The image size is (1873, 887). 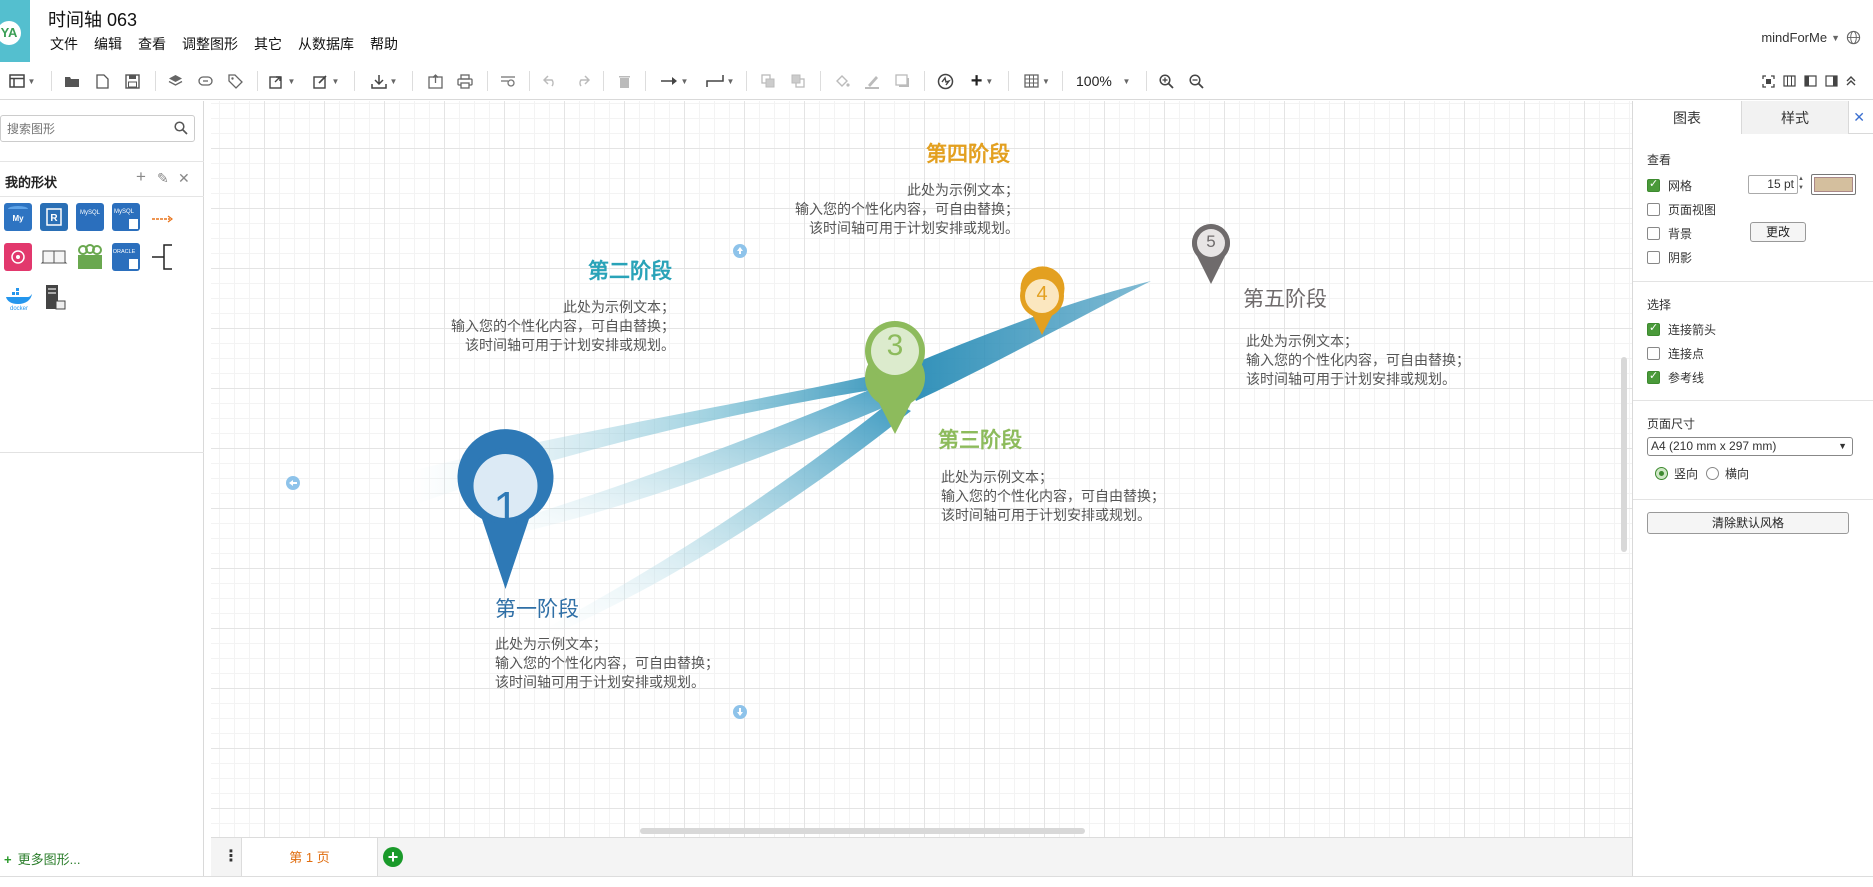 What do you see at coordinates (1125, 81) in the screenshot?
I see `zoom-dropdown-icon: ▼` at bounding box center [1125, 81].